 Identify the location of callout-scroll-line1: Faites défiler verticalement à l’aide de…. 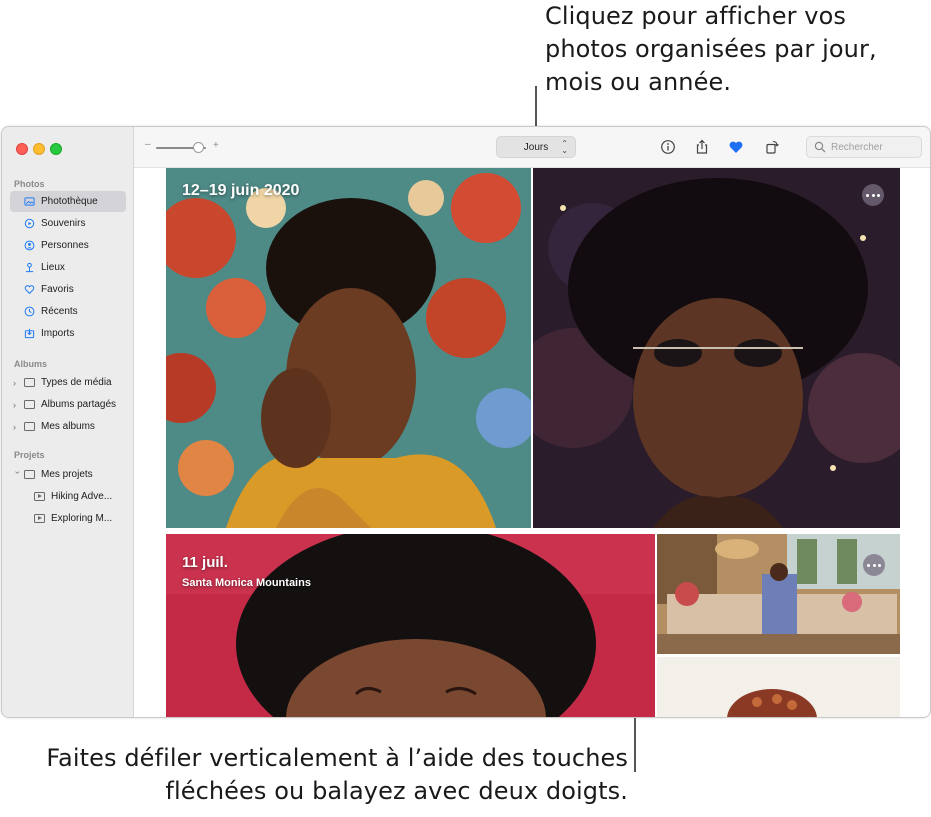
(337, 758).